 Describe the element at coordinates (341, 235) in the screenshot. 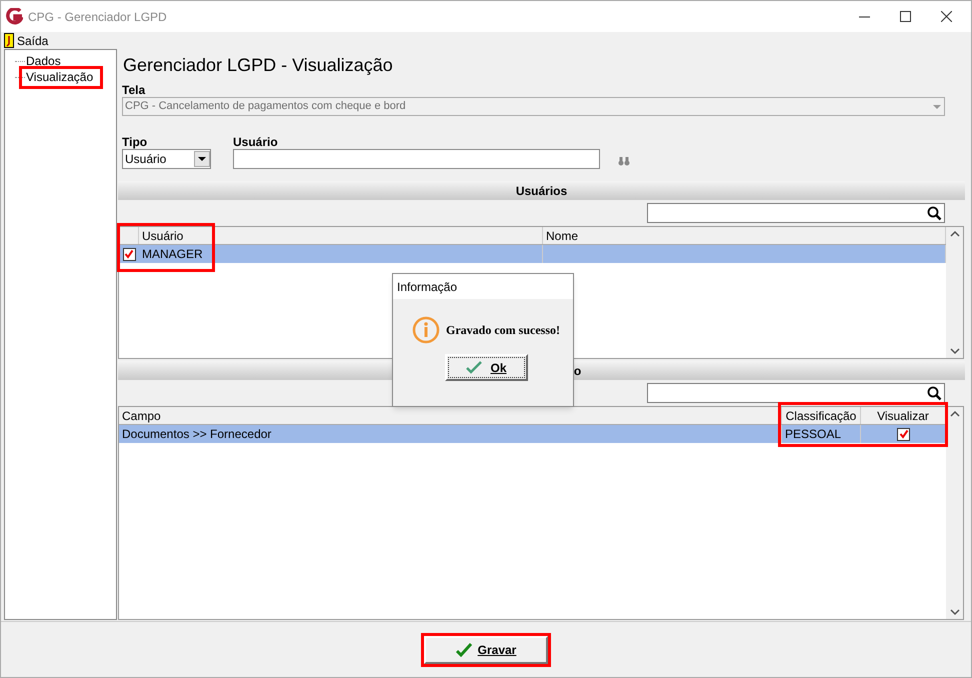

I see `column-header: Usuário` at that location.